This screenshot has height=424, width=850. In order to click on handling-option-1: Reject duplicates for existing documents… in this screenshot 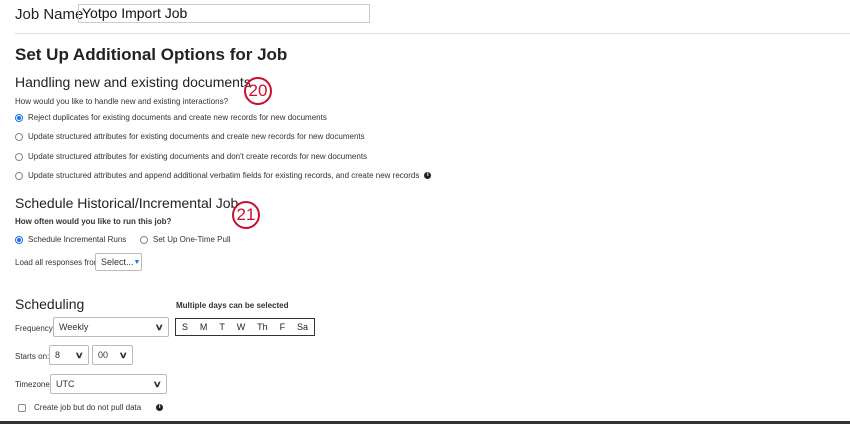, I will do `click(171, 117)`.